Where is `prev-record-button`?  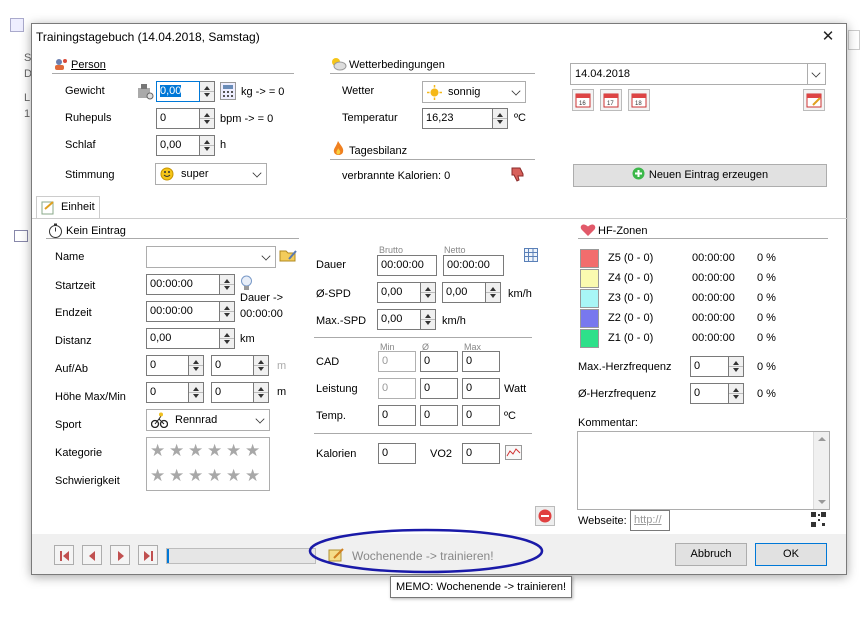
prev-record-button is located at coordinates (92, 555).